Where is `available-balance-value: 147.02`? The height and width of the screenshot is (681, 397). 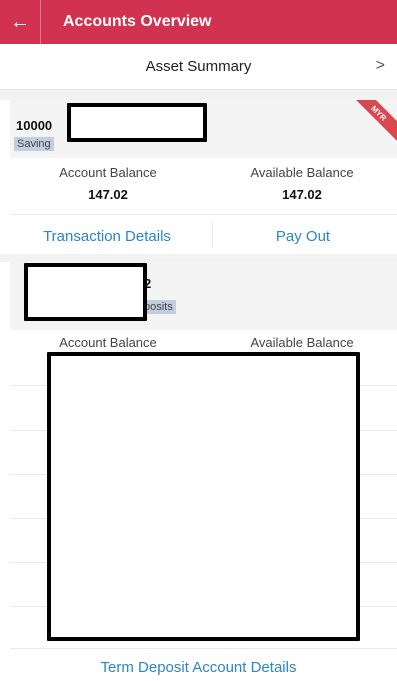 available-balance-value: 147.02 is located at coordinates (302, 194).